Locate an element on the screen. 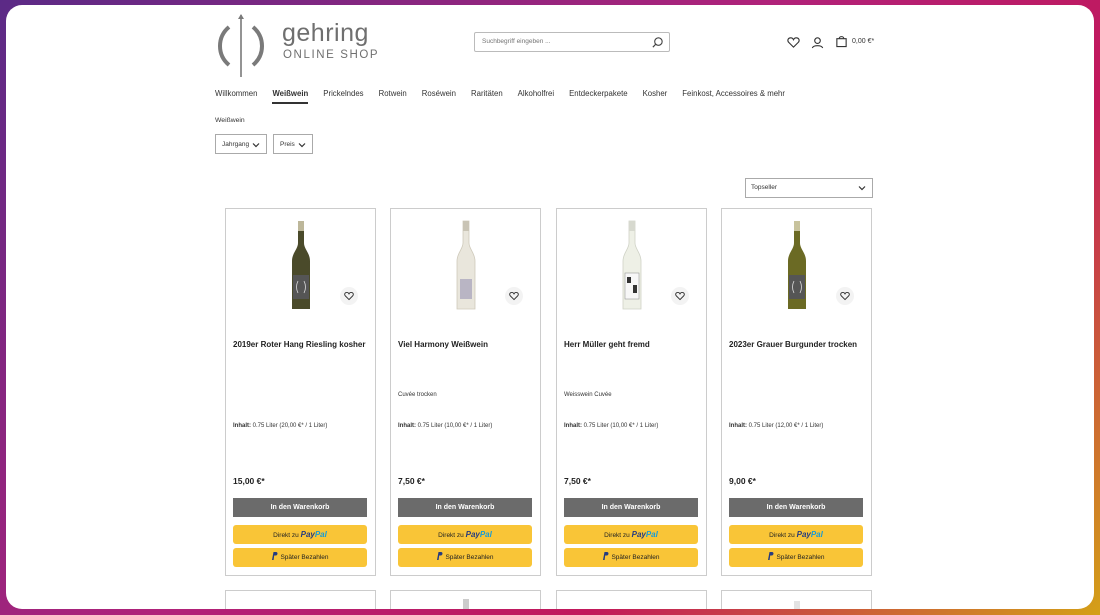 This screenshot has height=615, width=1100. brand-name: gehring is located at coordinates (325, 33).